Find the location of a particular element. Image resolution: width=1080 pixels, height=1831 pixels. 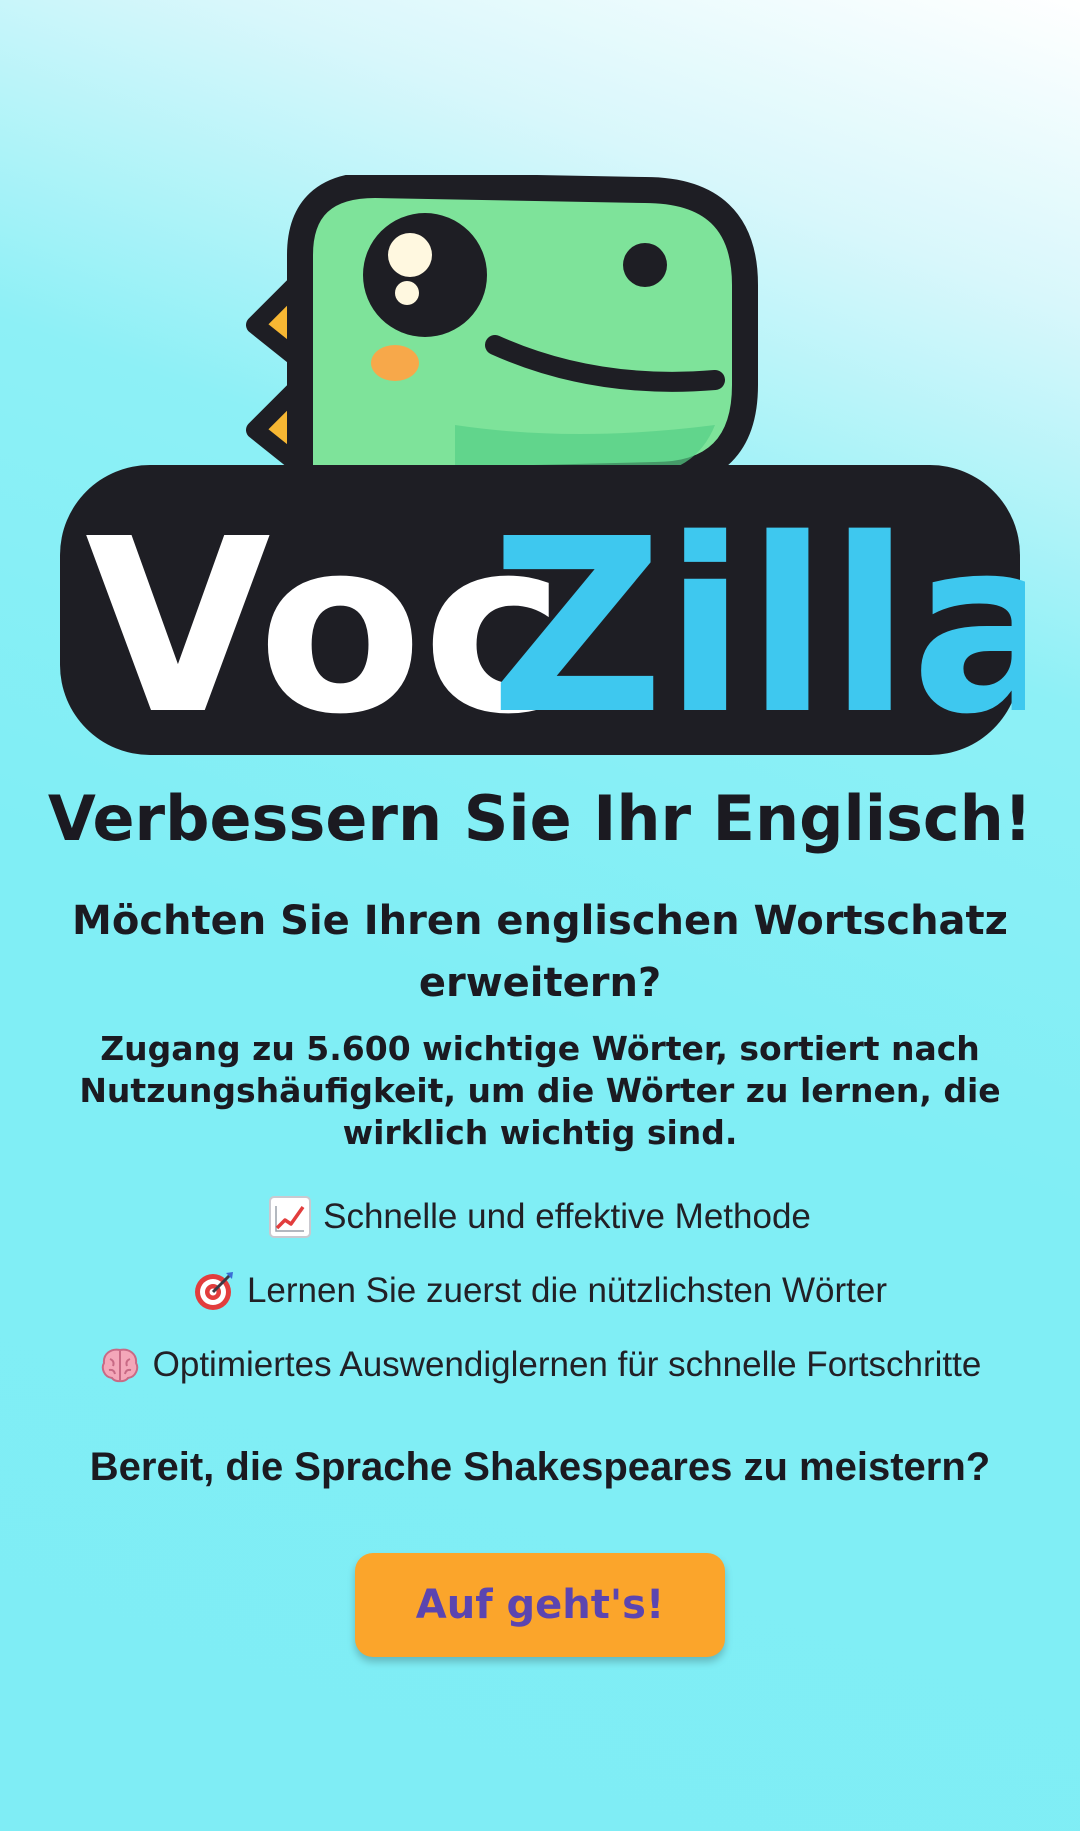

feature-item: Schnelle und effektive Methode is located at coordinates (540, 1229).